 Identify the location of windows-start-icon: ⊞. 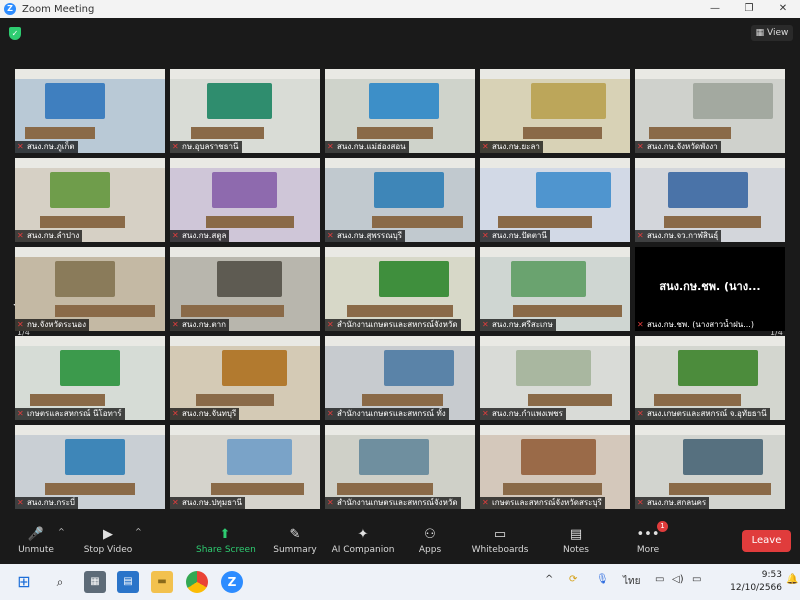
(24, 582).